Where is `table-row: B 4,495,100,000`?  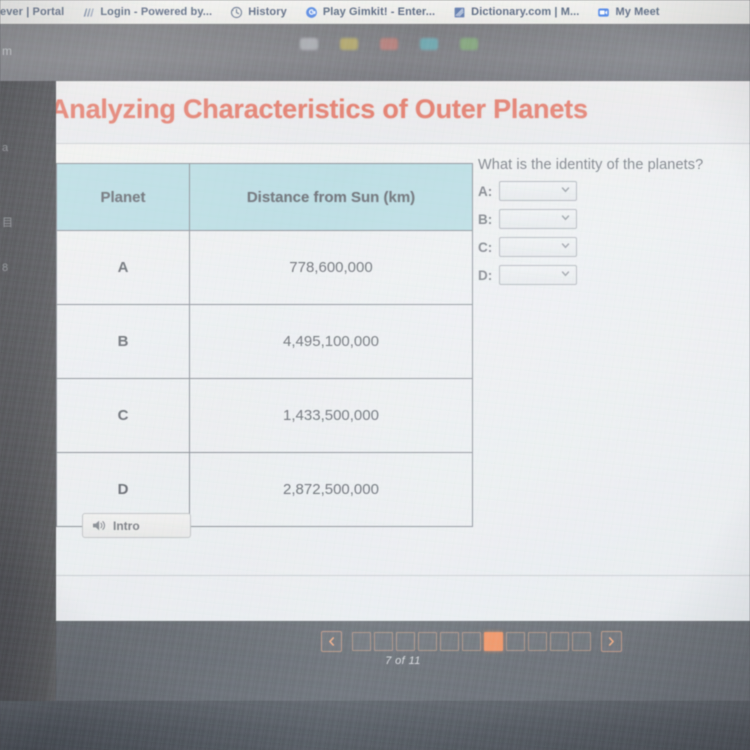 table-row: B 4,495,100,000 is located at coordinates (264, 341).